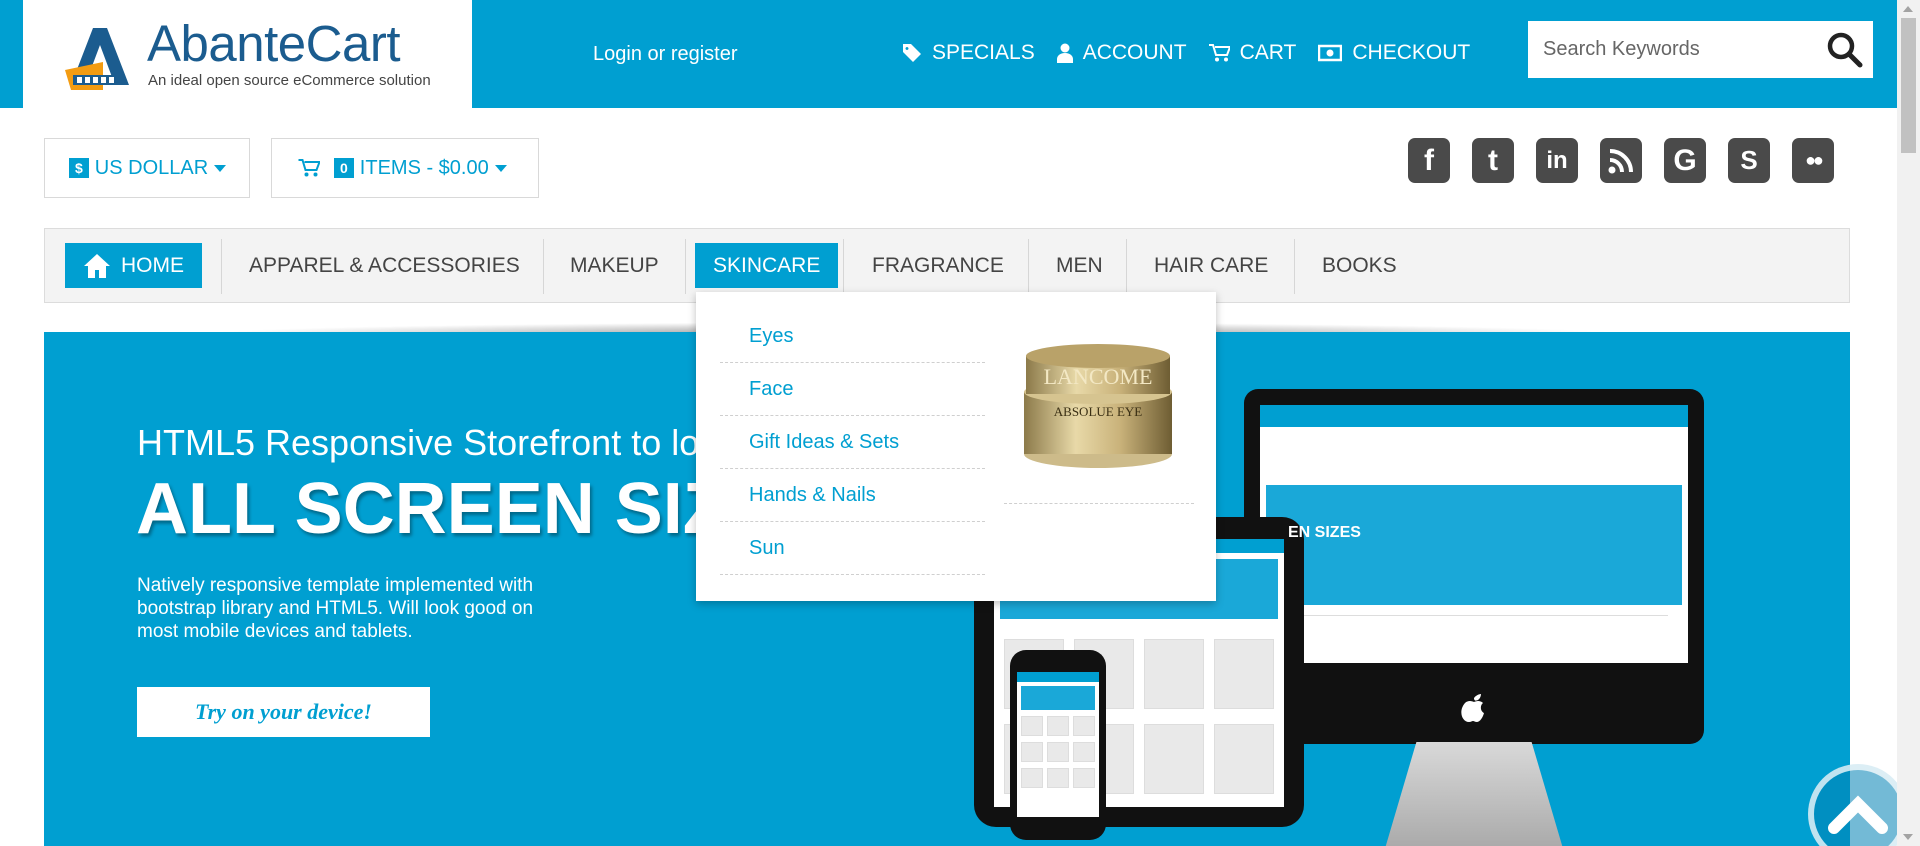 This screenshot has width=1920, height=846. I want to click on scroll-thumb, so click(1908, 85).